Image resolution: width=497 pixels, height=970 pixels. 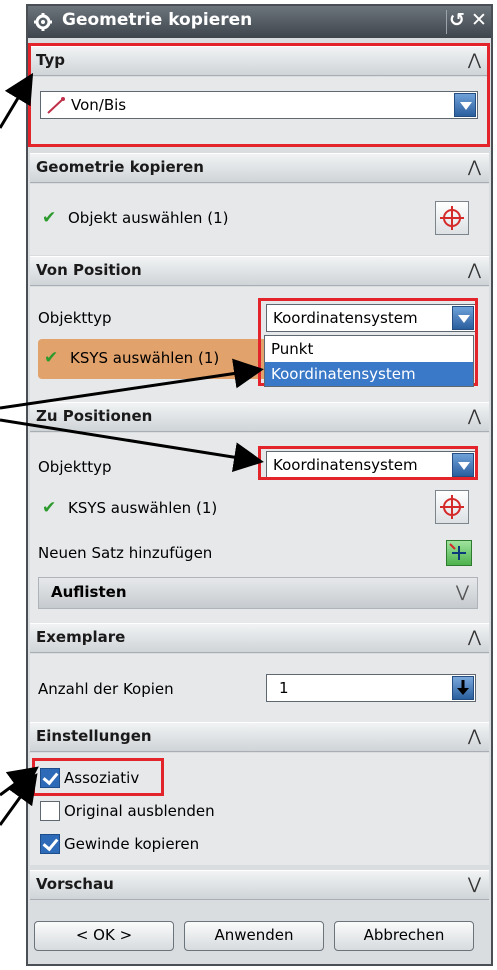 I want to click on arrow-down-icon, so click(x=463, y=687).